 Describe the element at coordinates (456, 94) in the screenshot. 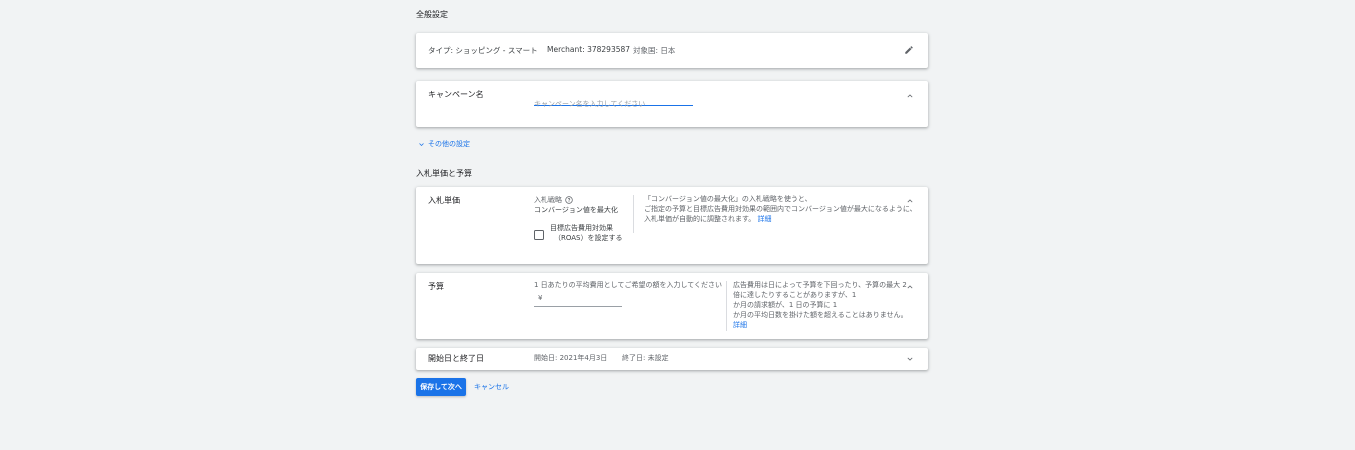

I see `campaign-name-label: キャンペーン名` at that location.